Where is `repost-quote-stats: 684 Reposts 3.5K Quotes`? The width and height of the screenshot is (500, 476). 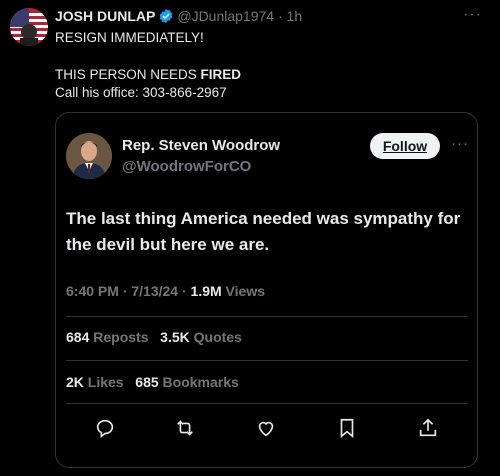 repost-quote-stats: 684 Reposts 3.5K Quotes is located at coordinates (154, 337).